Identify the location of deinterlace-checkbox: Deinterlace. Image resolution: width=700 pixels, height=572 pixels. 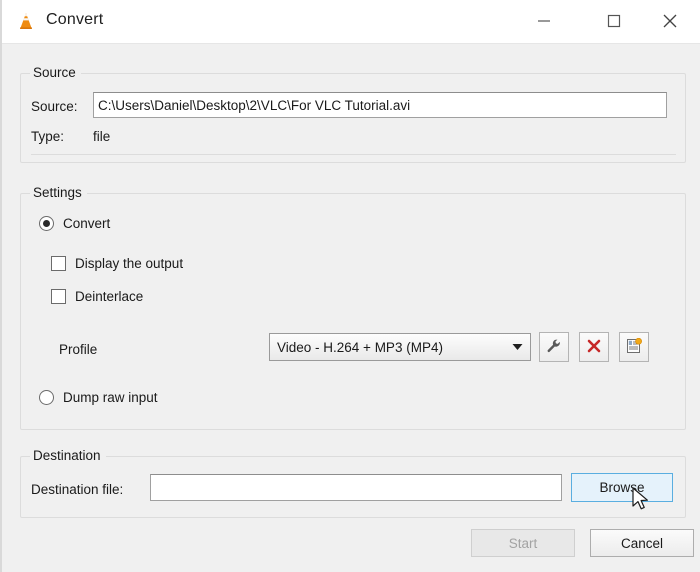
(97, 296).